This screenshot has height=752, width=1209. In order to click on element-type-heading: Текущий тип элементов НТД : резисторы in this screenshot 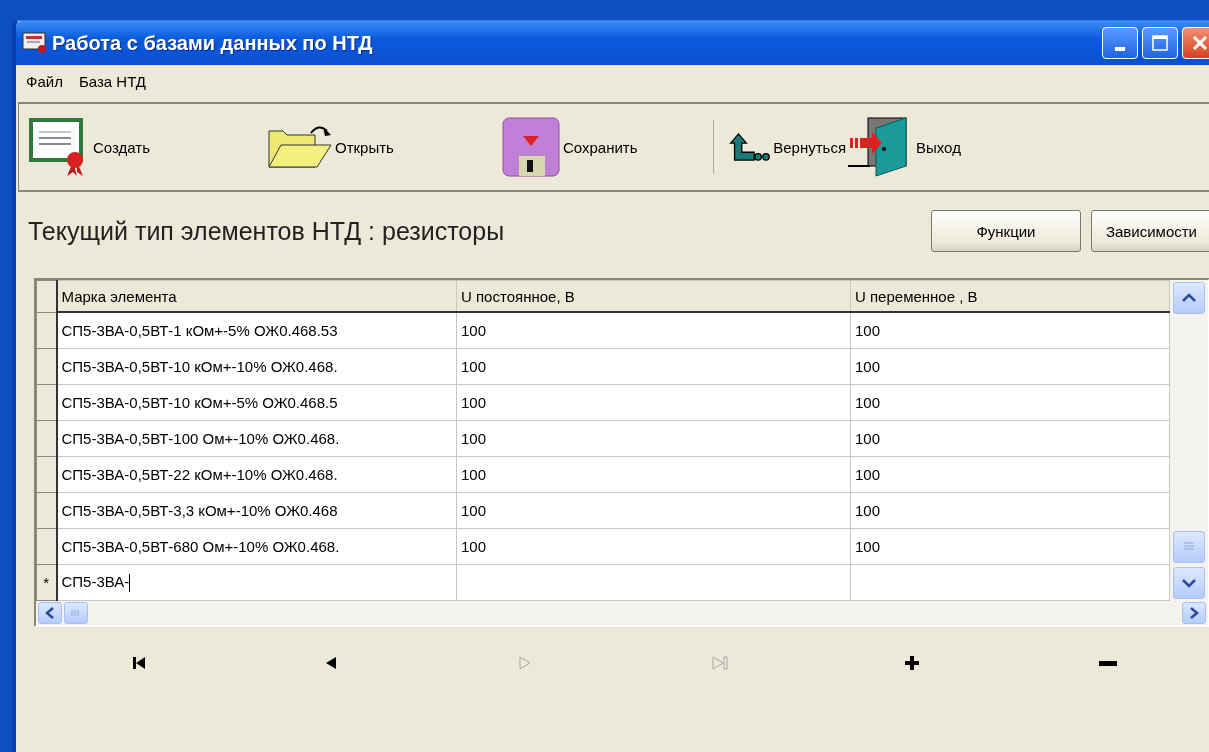, I will do `click(267, 231)`.